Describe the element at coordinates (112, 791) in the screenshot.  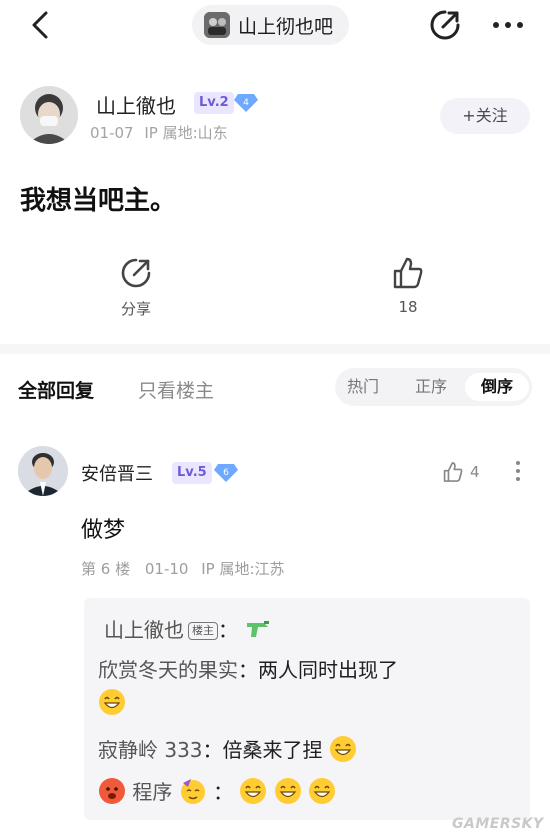
I see `hot-face-emoji-icon` at that location.